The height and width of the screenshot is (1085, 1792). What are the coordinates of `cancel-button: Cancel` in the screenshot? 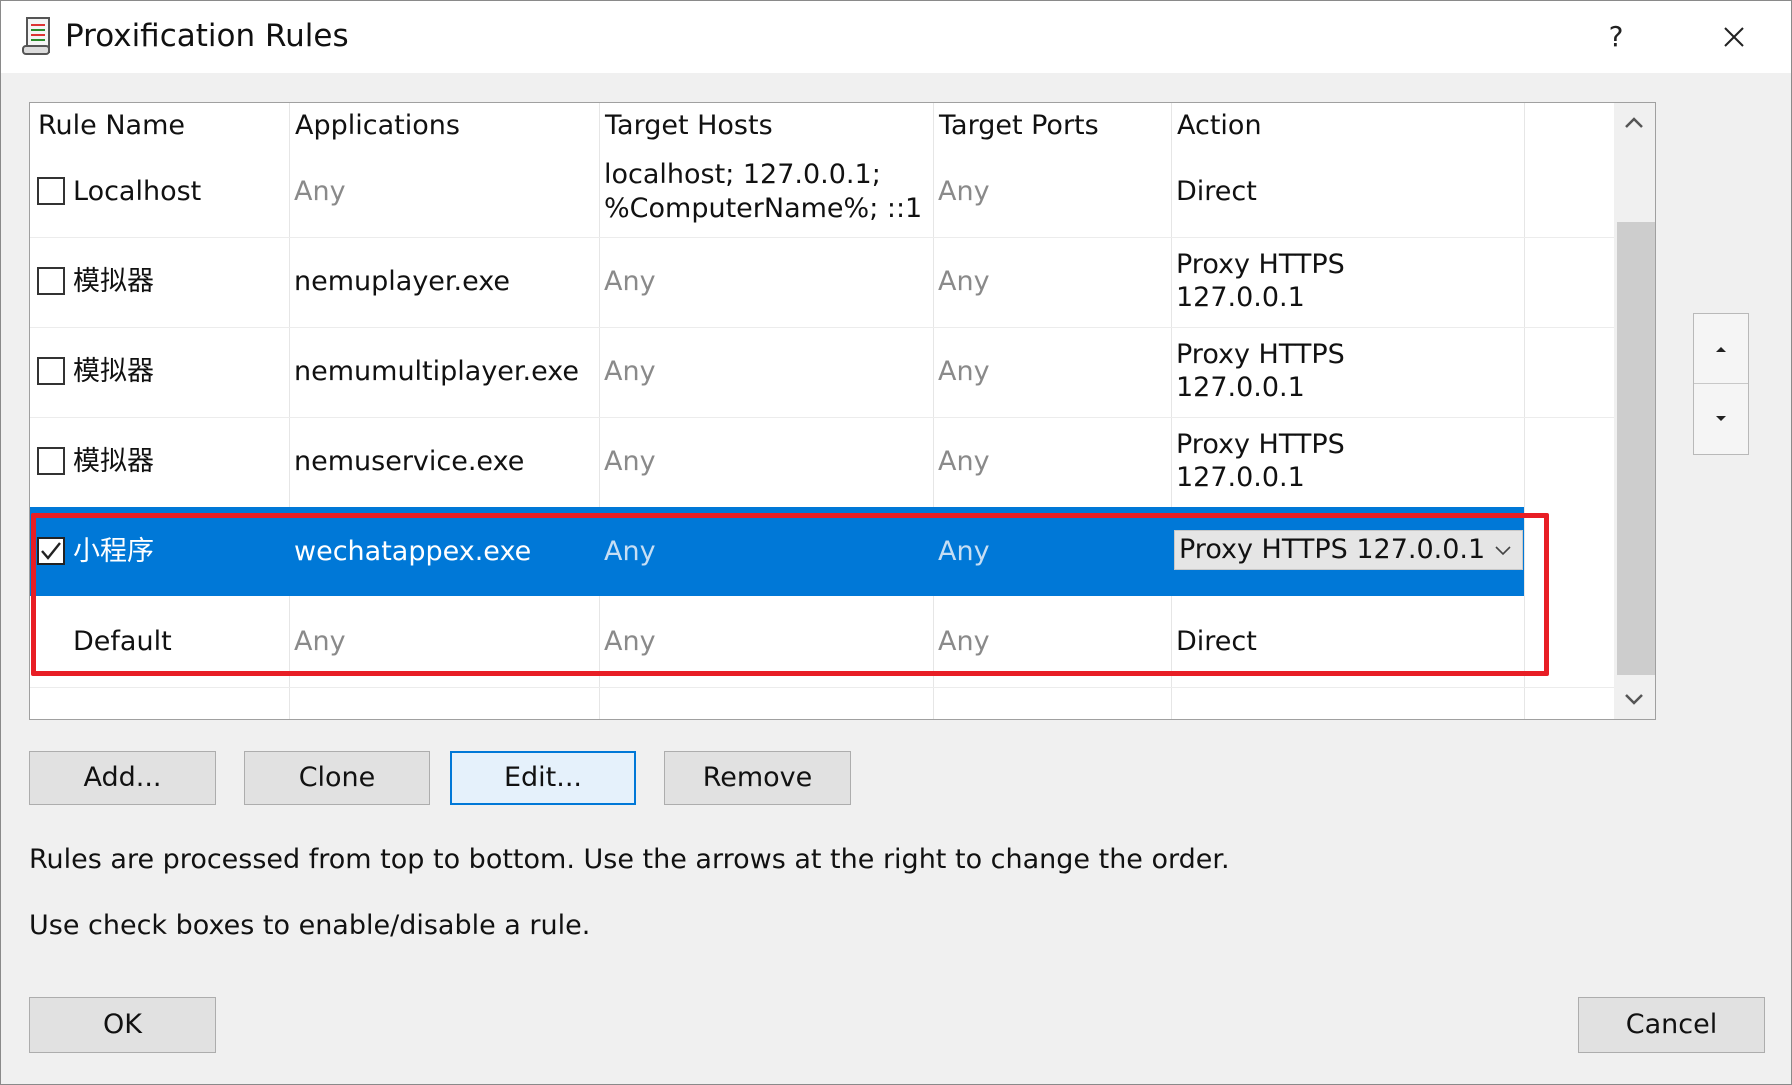 It's located at (1671, 1025).